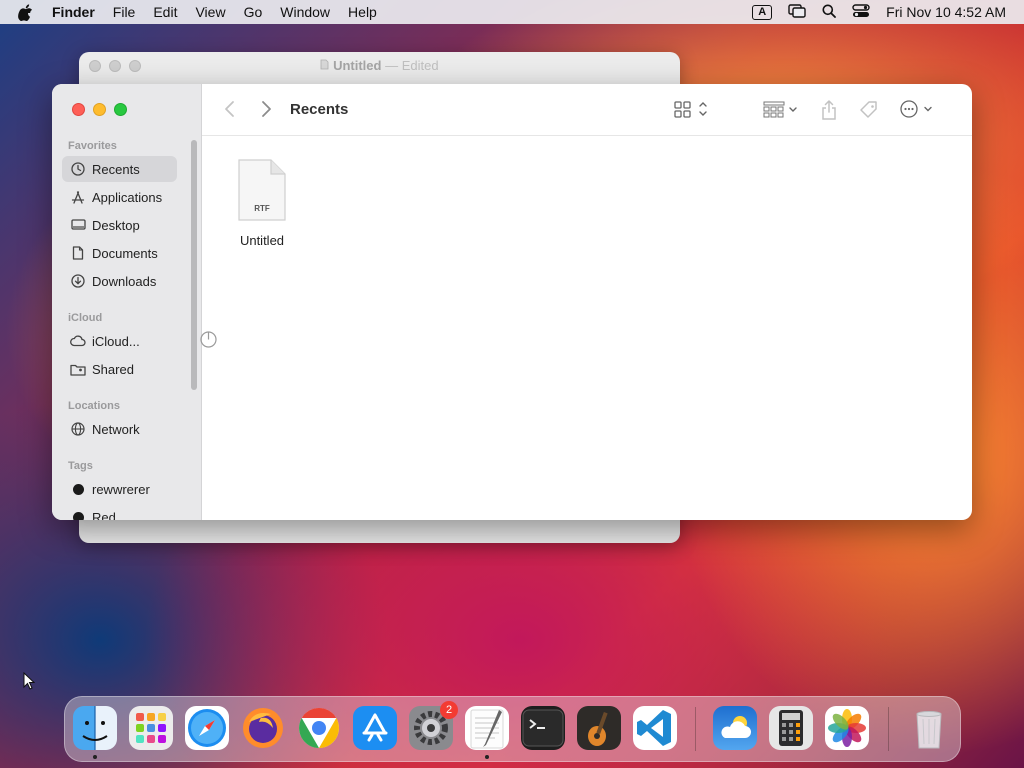 This screenshot has height=768, width=1024. I want to click on safari-dock-icon, so click(207, 728).